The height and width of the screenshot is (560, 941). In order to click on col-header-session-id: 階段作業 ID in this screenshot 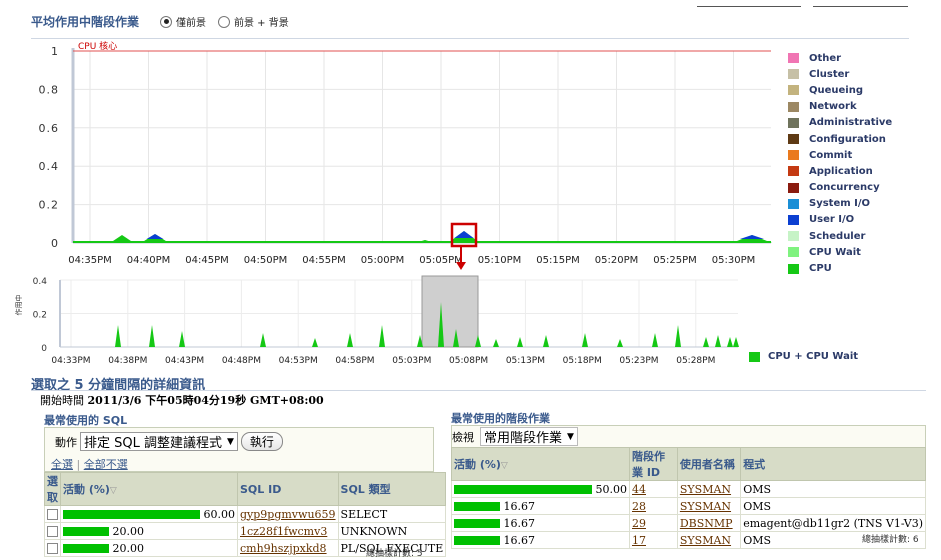, I will do `click(653, 464)`.